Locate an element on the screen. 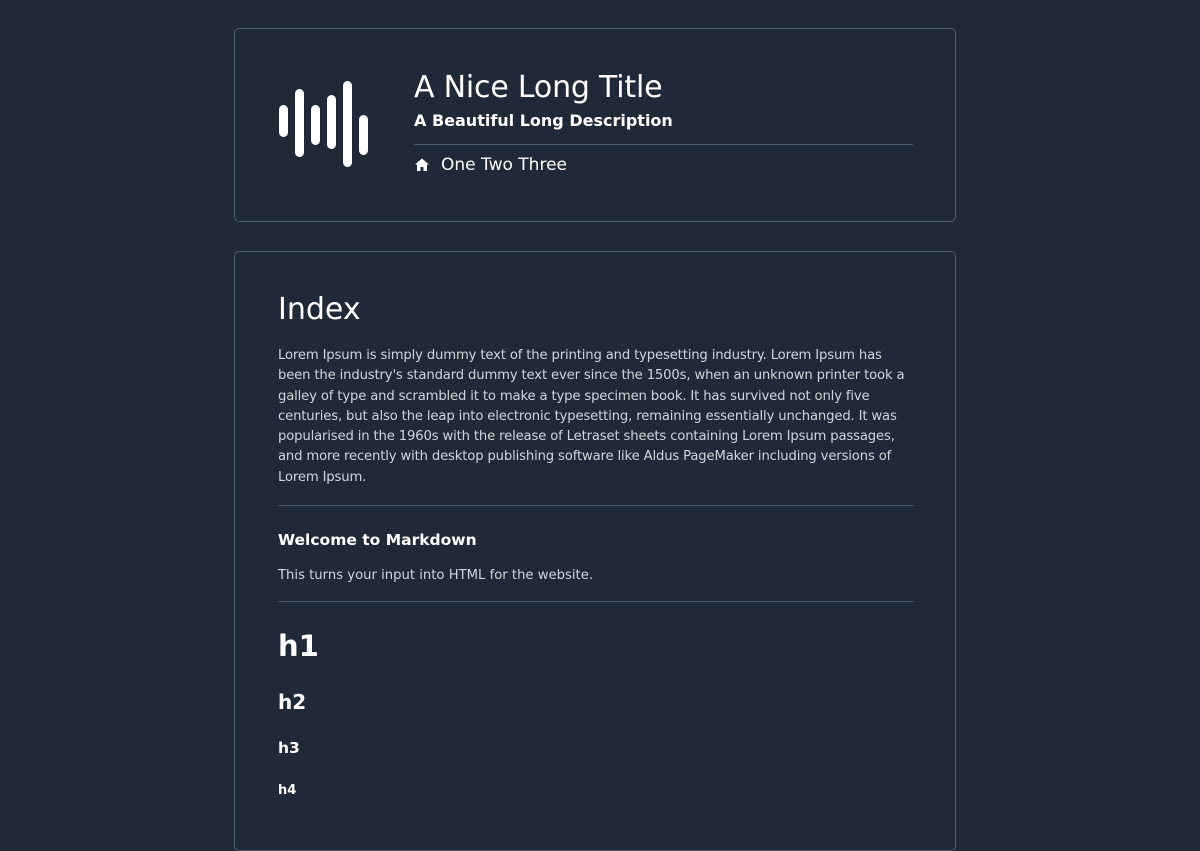  site-description: A Beautiful Long Description is located at coordinates (543, 120).